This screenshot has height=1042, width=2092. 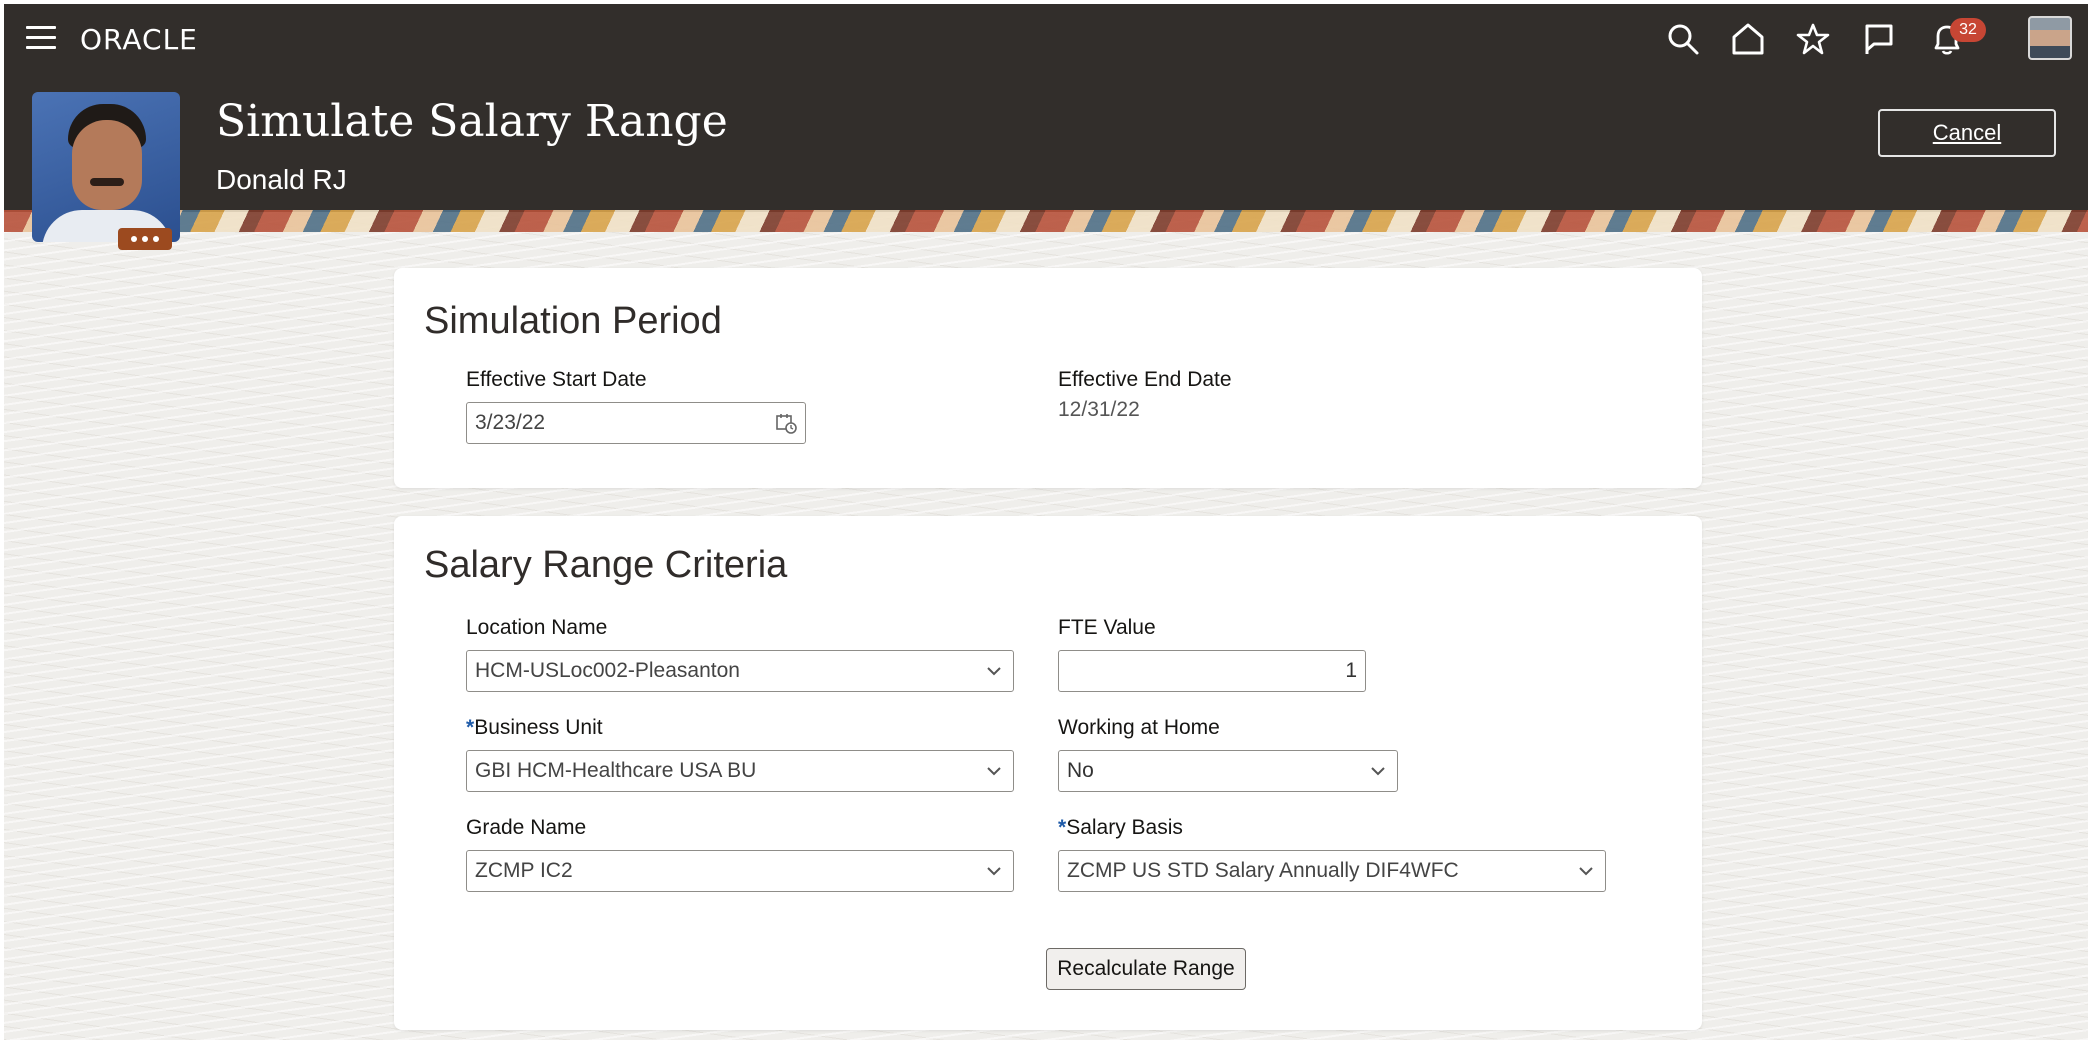 I want to click on fte-value-label: FTE Value, so click(x=1107, y=627).